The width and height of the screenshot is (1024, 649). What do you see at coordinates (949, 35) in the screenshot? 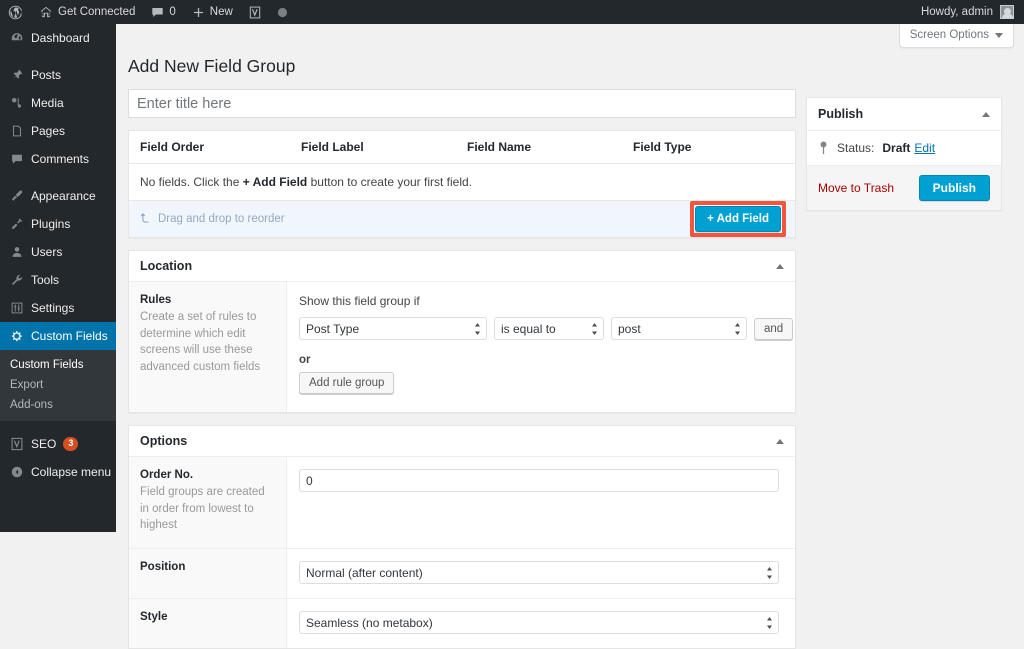
I see `screen-options-label: Screen Options` at bounding box center [949, 35].